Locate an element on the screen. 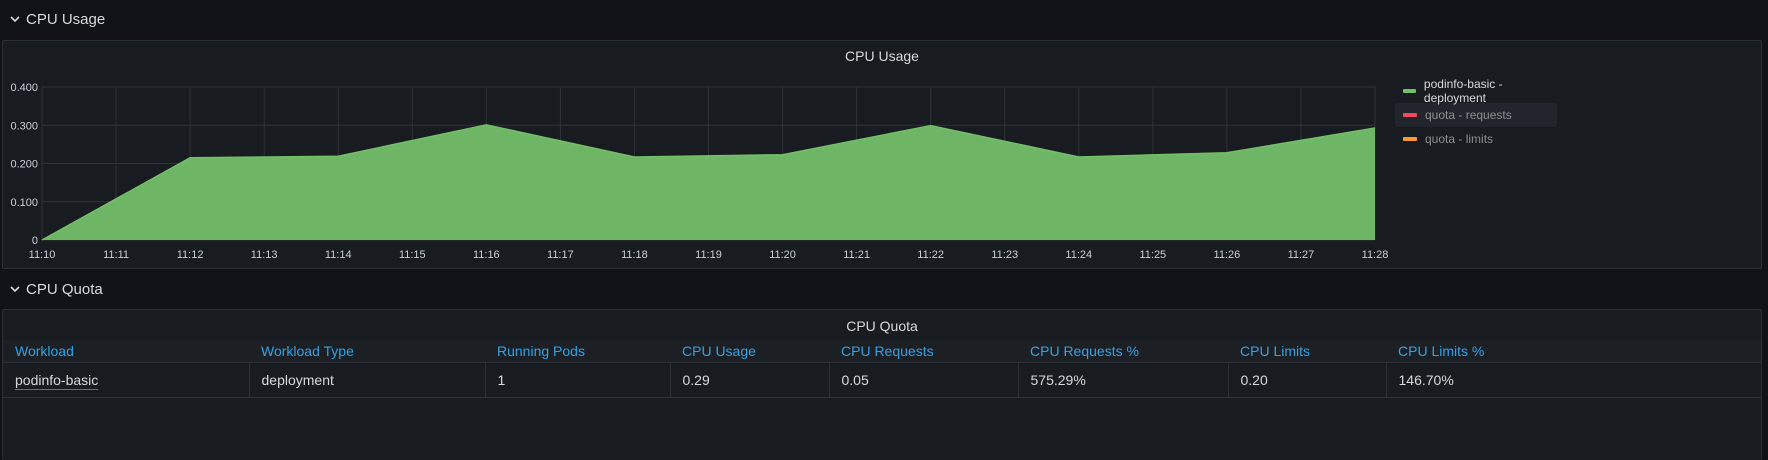 This screenshot has width=1768, height=460. table-cell: podinfo-basic is located at coordinates (126, 380).